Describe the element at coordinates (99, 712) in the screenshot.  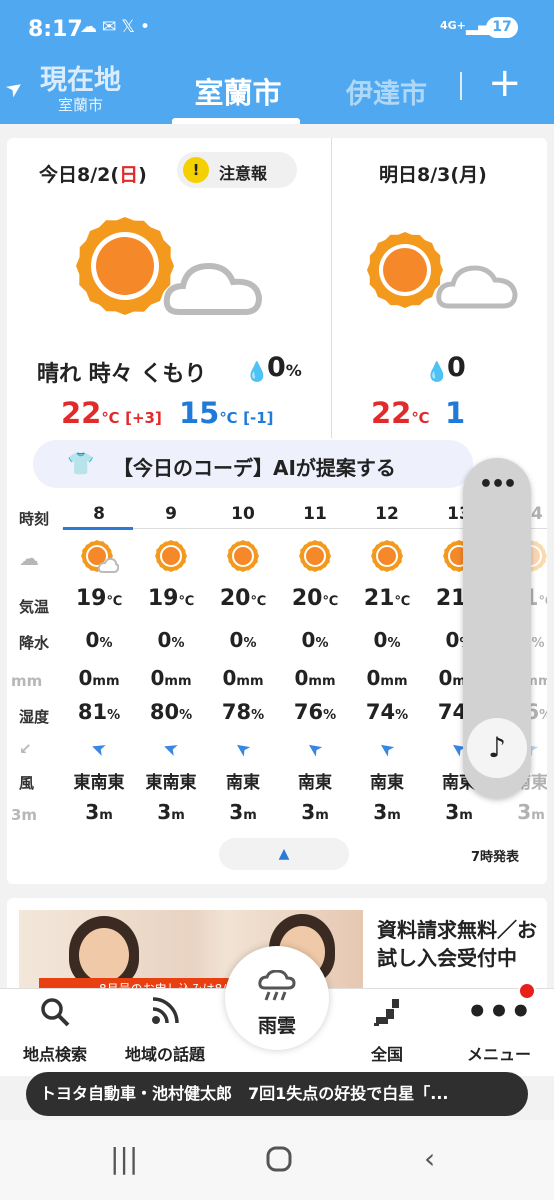
I see `humidity-cell: 81%` at that location.